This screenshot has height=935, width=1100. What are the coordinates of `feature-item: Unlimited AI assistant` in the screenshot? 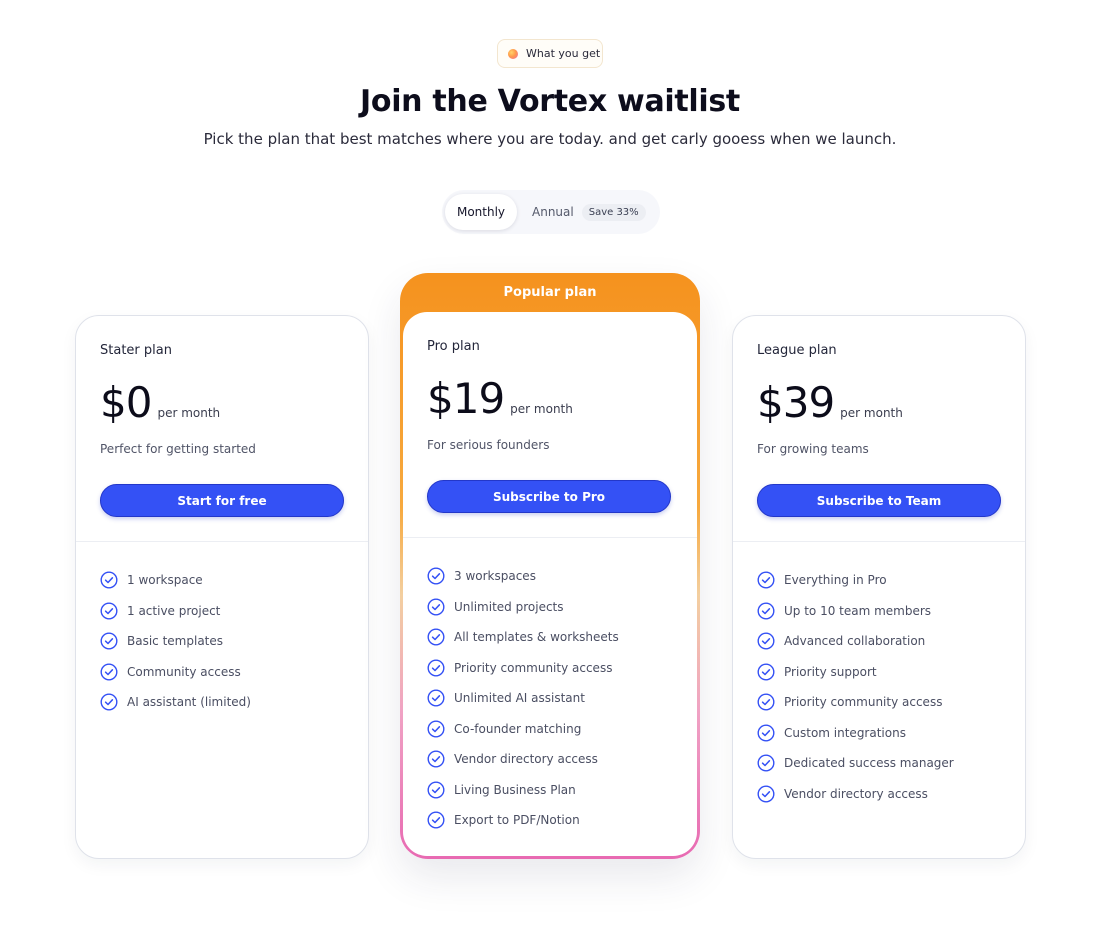 It's located at (523, 698).